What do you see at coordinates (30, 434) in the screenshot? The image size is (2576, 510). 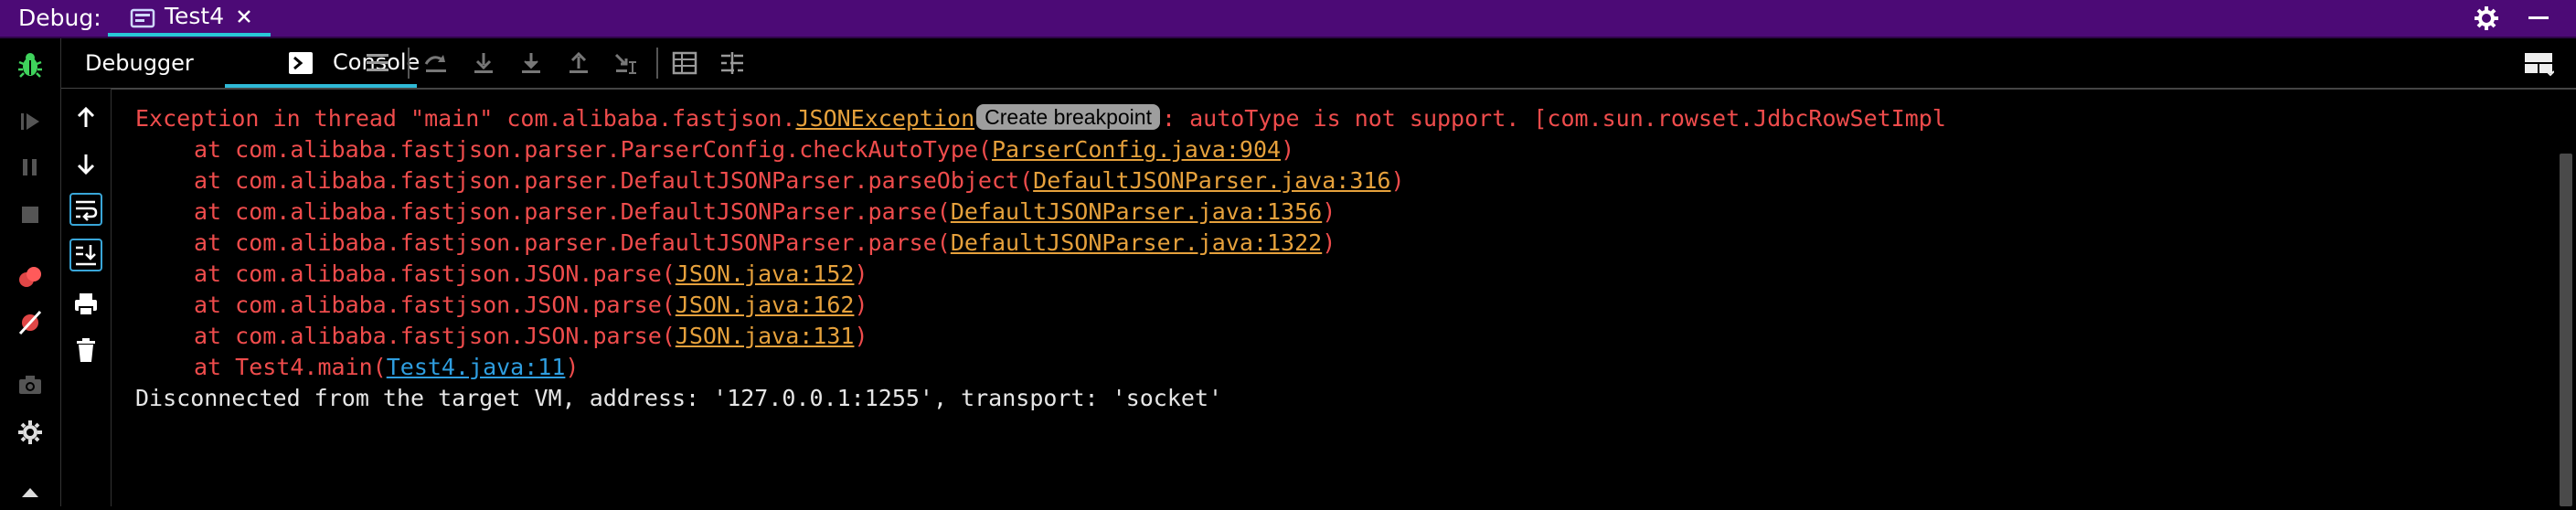 I see `settings-icon` at bounding box center [30, 434].